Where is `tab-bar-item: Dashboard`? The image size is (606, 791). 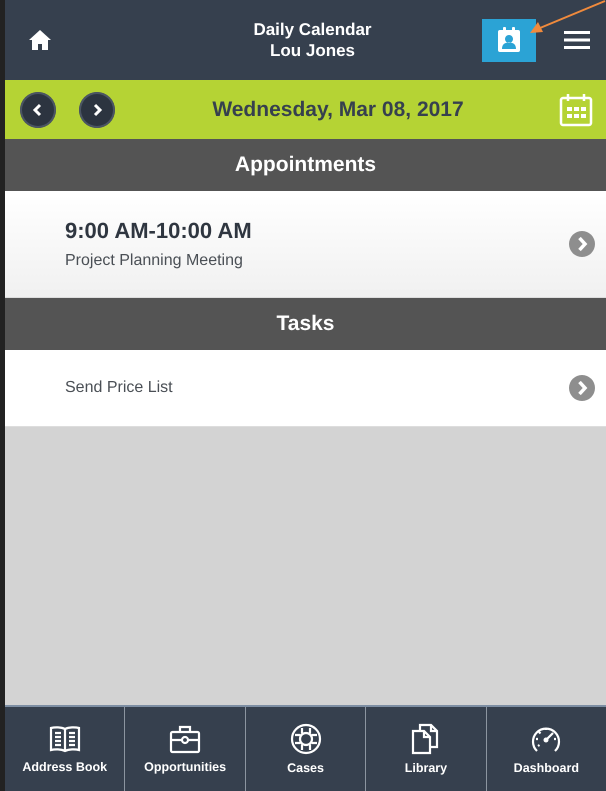
tab-bar-item: Dashboard is located at coordinates (546, 749).